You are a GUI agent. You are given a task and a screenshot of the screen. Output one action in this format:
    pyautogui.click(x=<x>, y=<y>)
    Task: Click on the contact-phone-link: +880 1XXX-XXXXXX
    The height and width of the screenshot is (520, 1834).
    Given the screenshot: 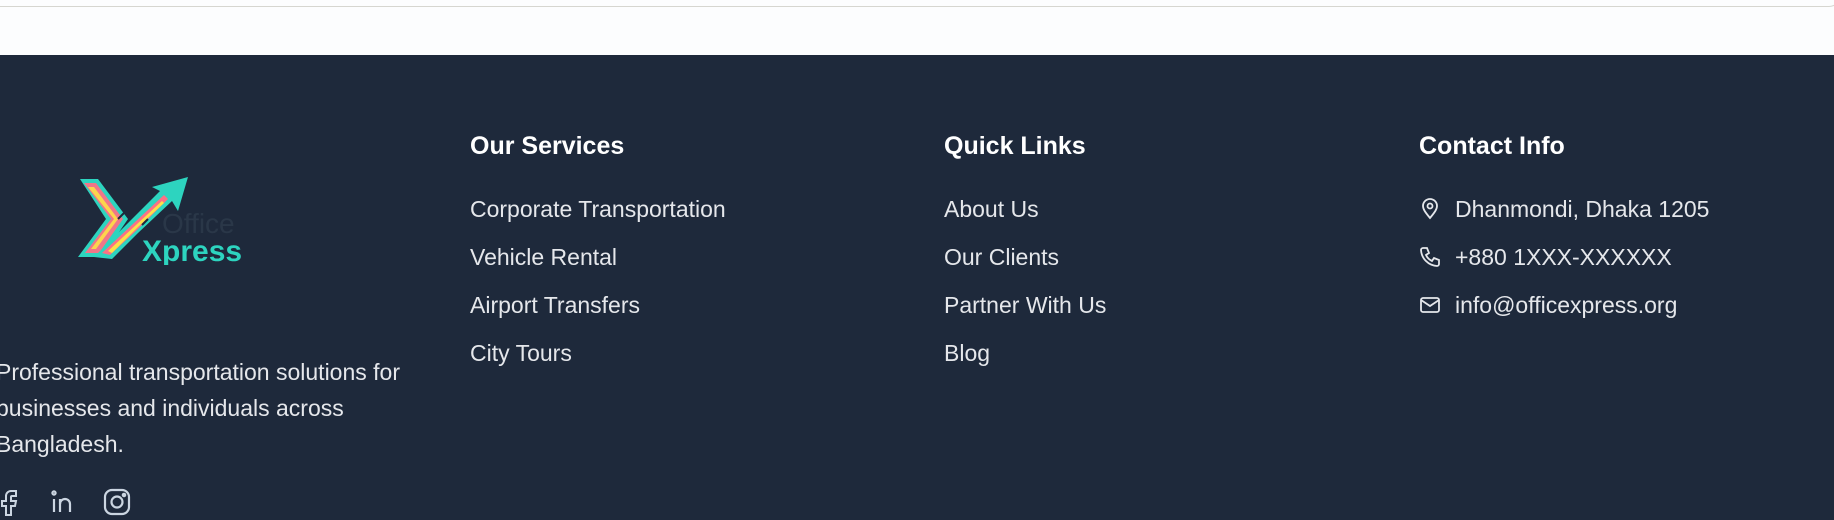 What is the action you would take?
    pyautogui.click(x=1563, y=257)
    